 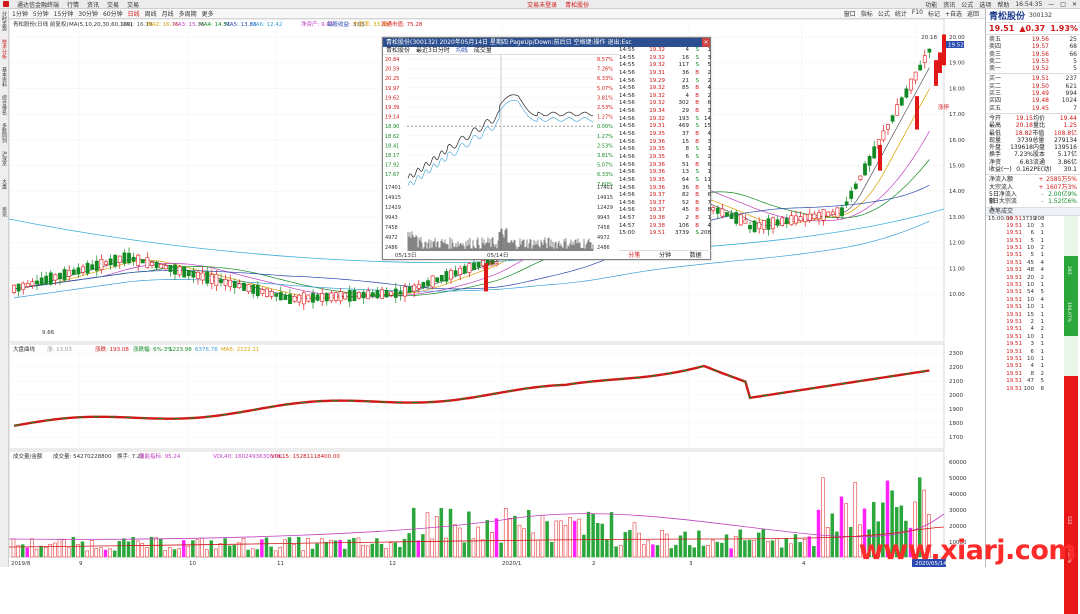 I want to click on menu-trade-2: 交易, so click(x=133, y=4).